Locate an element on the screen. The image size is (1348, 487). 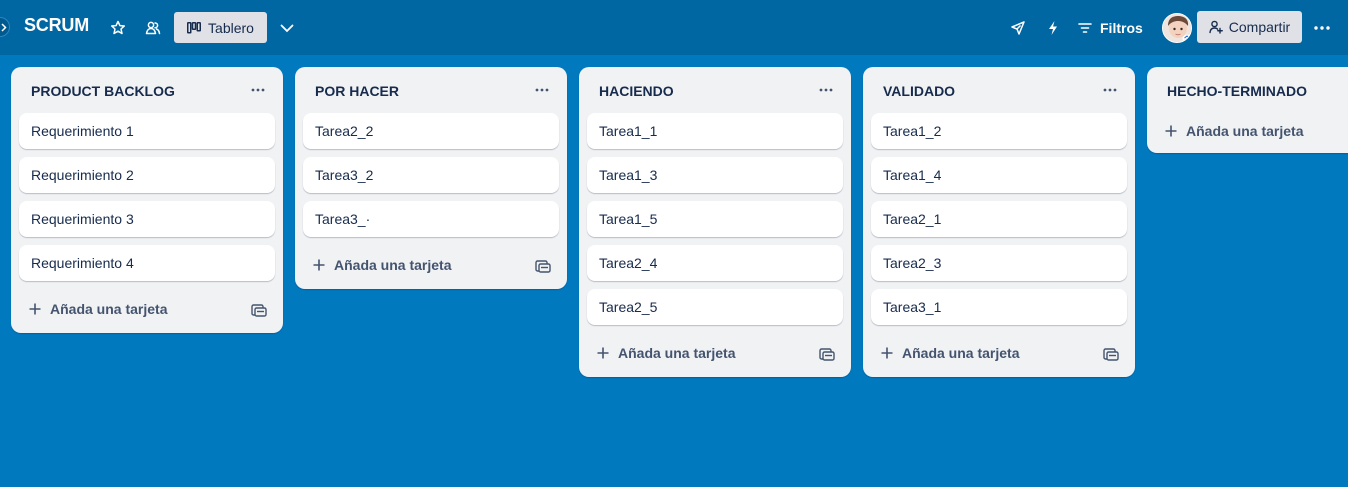
list-title: PRODUCT BACKLOG is located at coordinates (103, 91).